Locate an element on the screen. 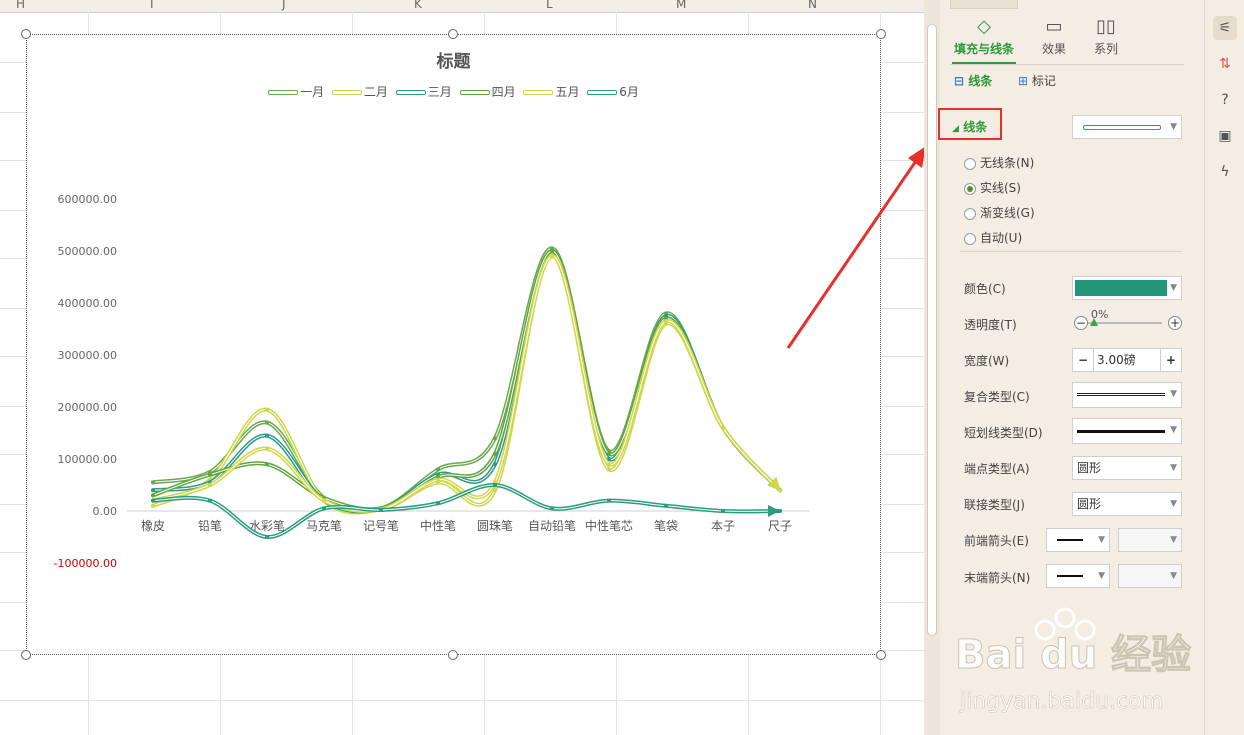 The width and height of the screenshot is (1244, 735). column-header-l: L is located at coordinates (549, 5).